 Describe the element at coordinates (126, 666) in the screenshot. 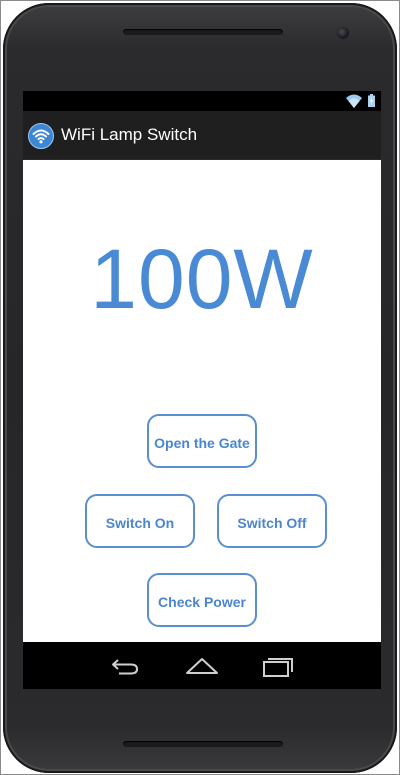

I see `back-icon` at that location.